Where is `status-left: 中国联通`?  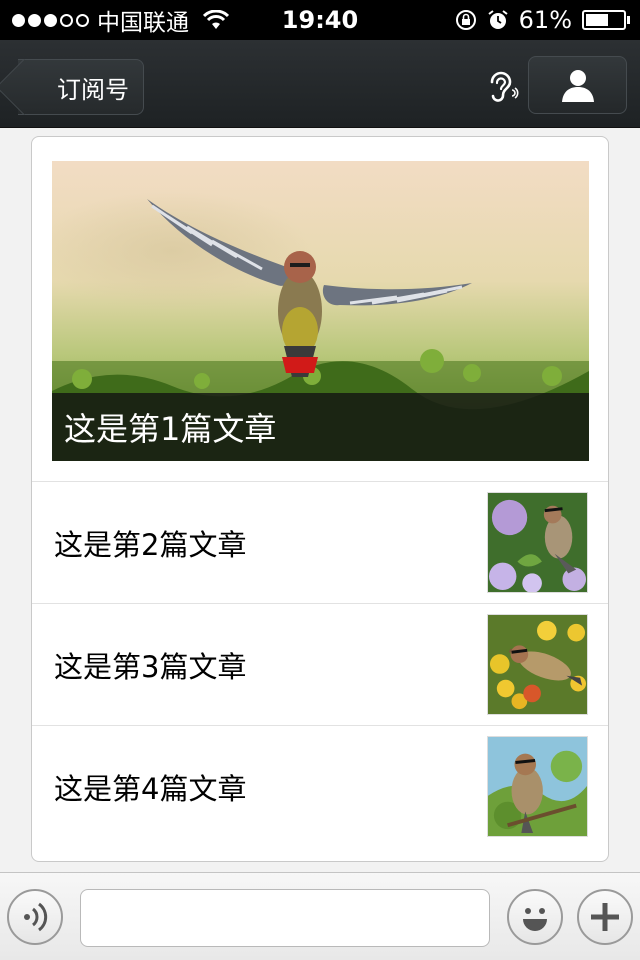
status-left: 中国联通 is located at coordinates (120, 20).